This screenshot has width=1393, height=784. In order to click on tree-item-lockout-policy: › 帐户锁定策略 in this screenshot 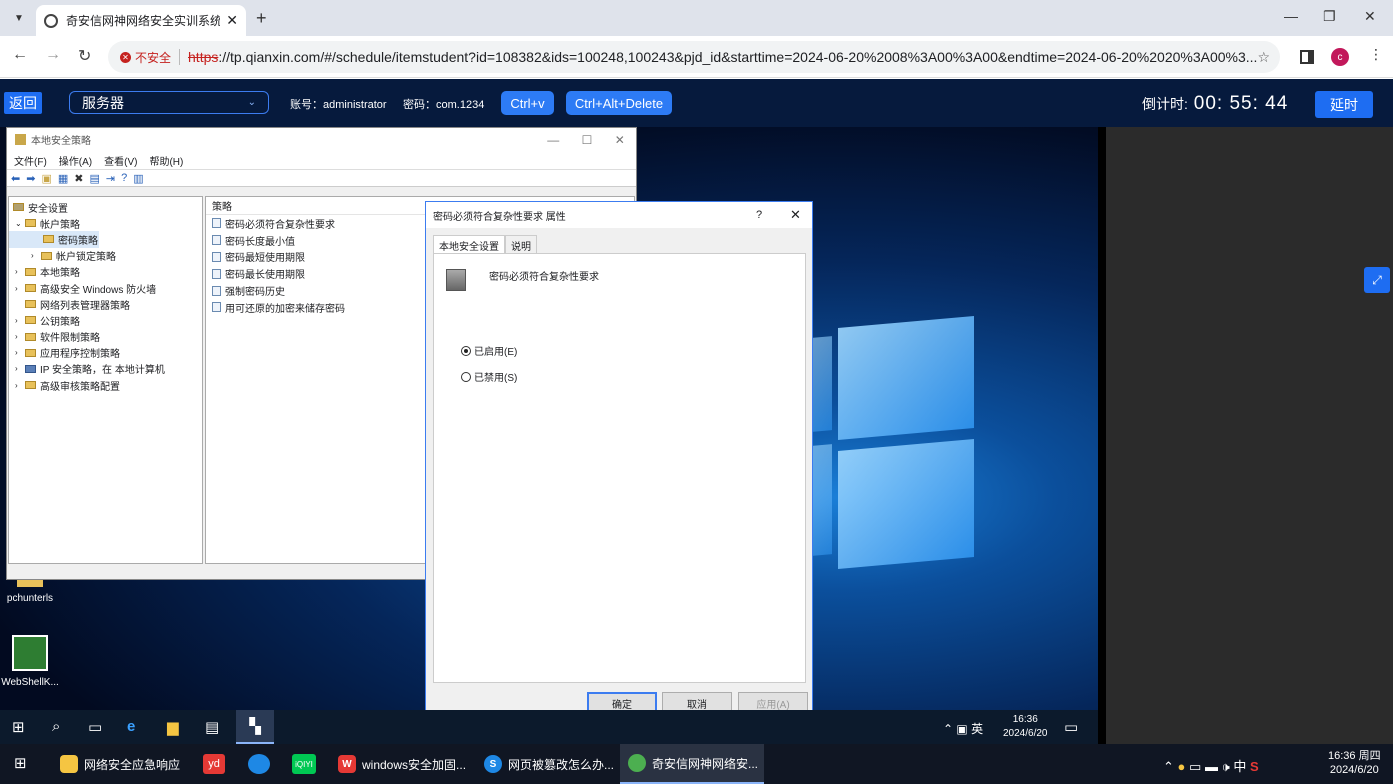, I will do `click(105, 256)`.